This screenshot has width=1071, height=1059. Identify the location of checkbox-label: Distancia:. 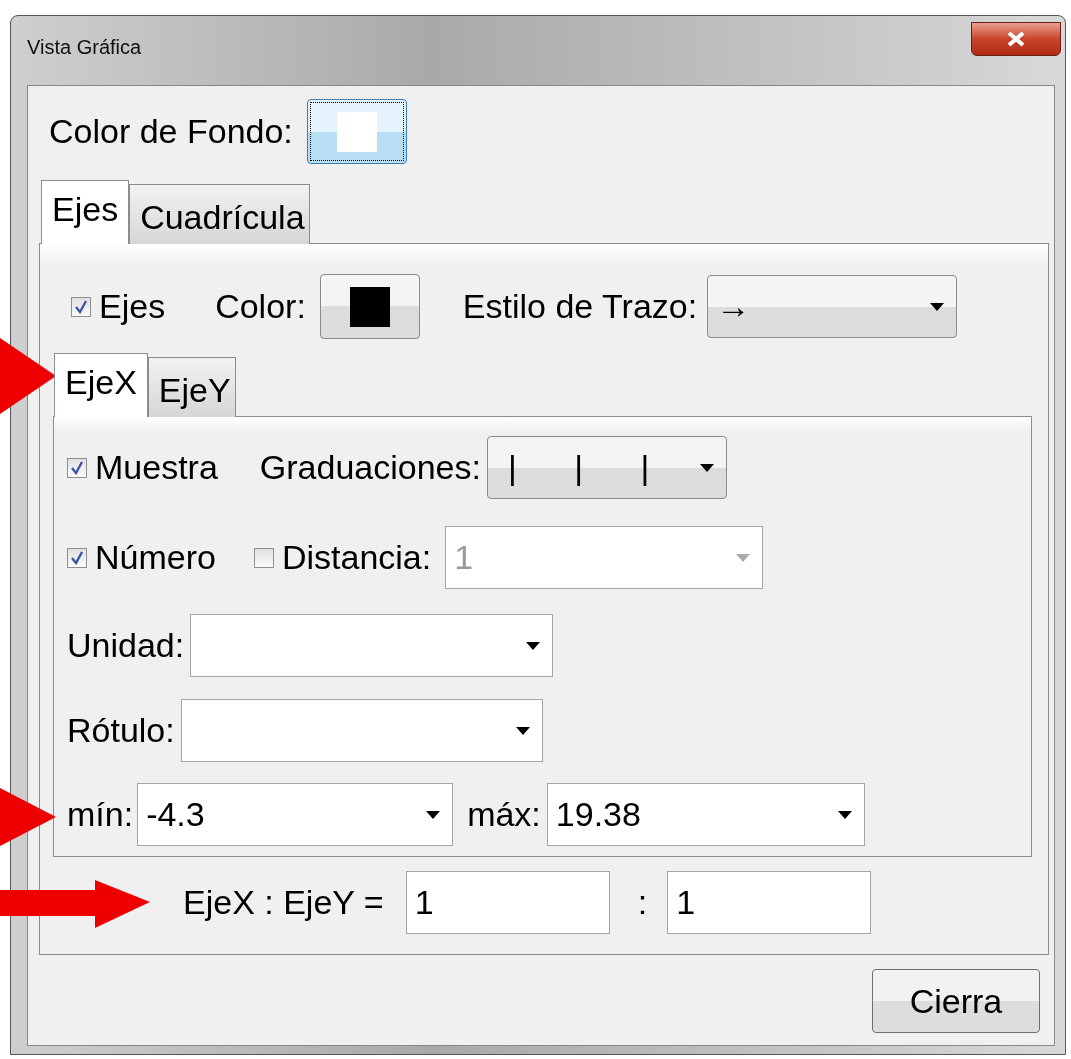
(356, 557).